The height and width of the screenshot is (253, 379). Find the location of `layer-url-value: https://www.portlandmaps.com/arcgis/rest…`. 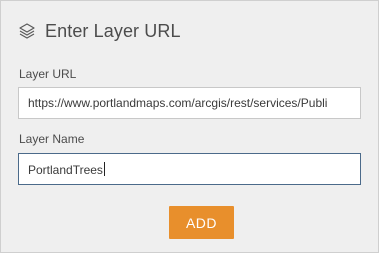

layer-url-value: https://www.portlandmaps.com/arcgis/rest… is located at coordinates (178, 103).